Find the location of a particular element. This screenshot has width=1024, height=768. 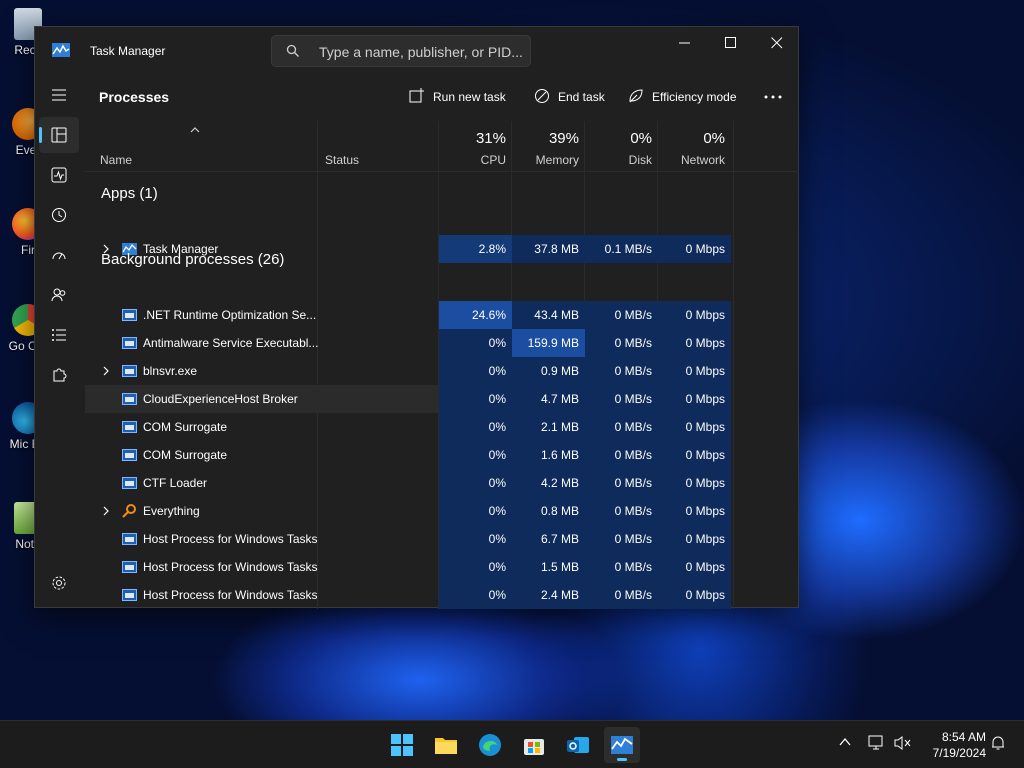

nav-item-users is located at coordinates (59, 295).